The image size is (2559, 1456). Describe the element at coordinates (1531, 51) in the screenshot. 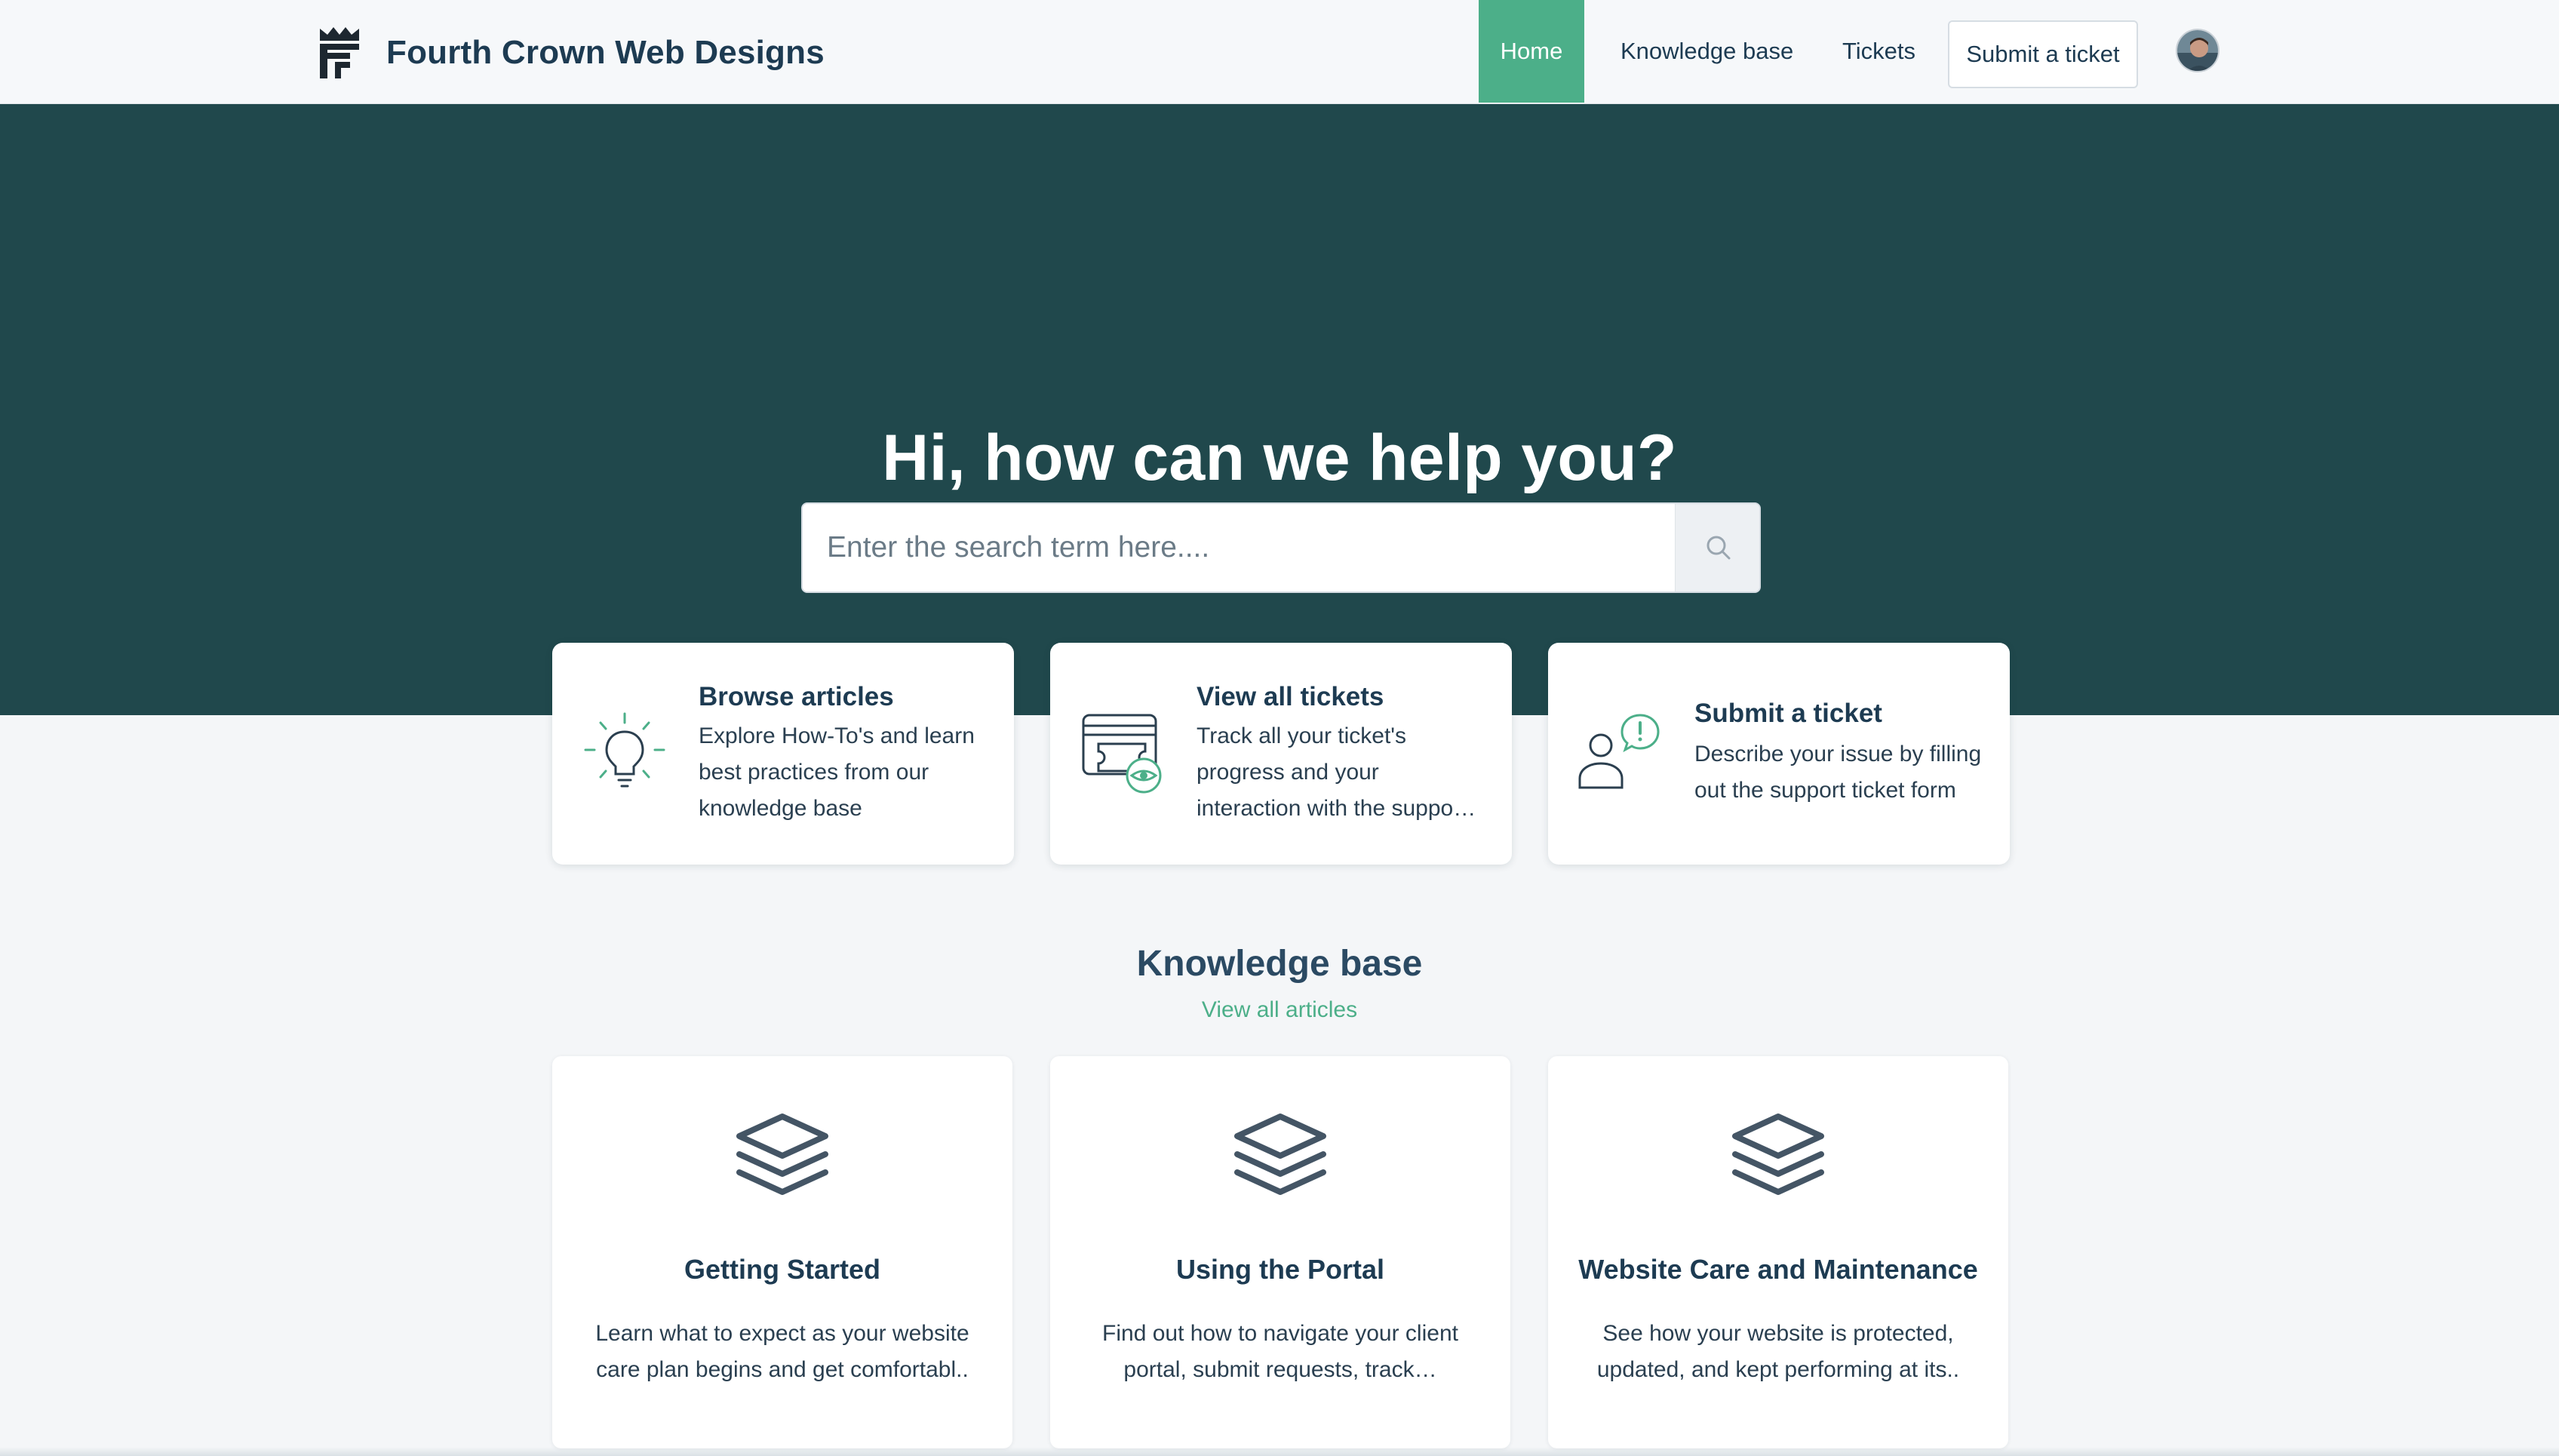

I see `nav-home: Home` at that location.